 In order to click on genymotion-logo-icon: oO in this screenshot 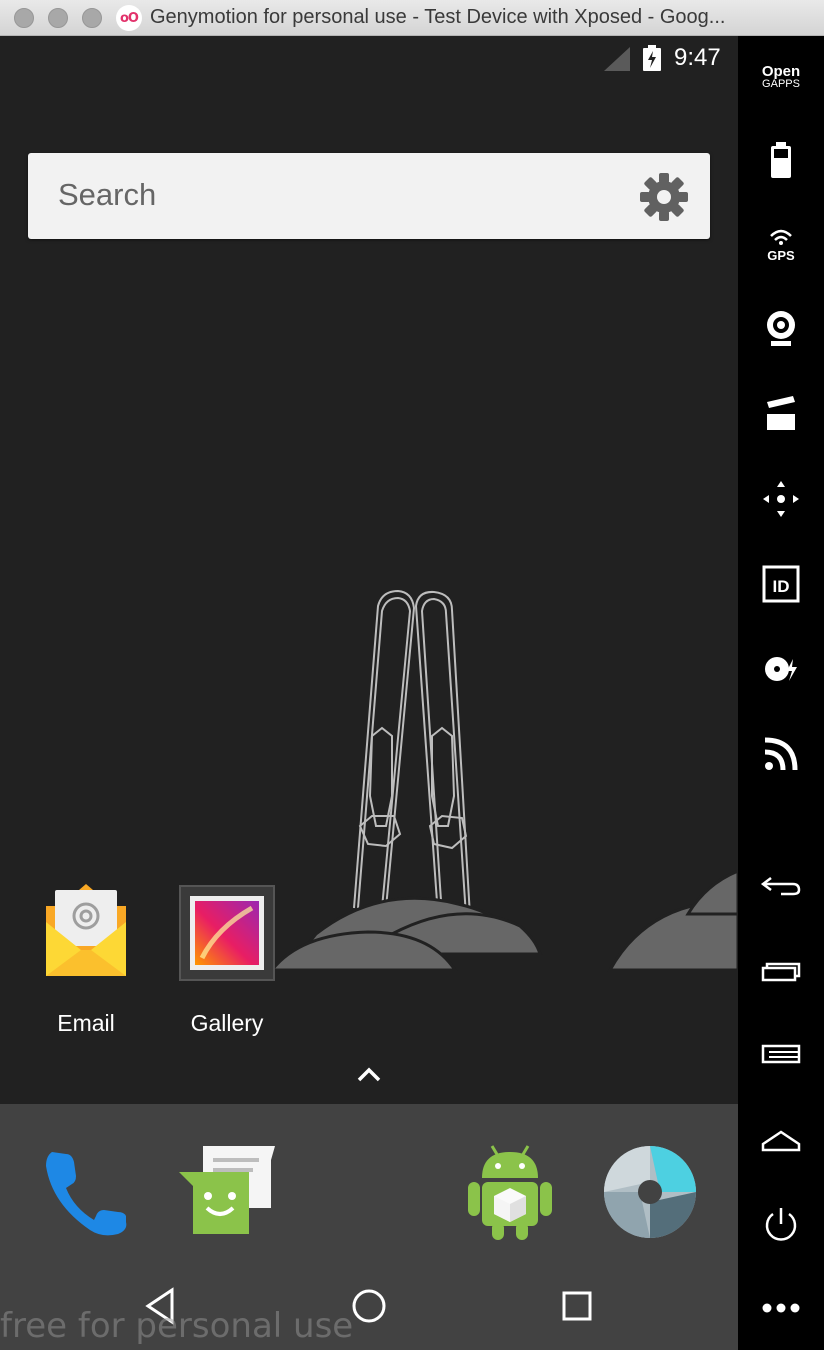, I will do `click(129, 18)`.